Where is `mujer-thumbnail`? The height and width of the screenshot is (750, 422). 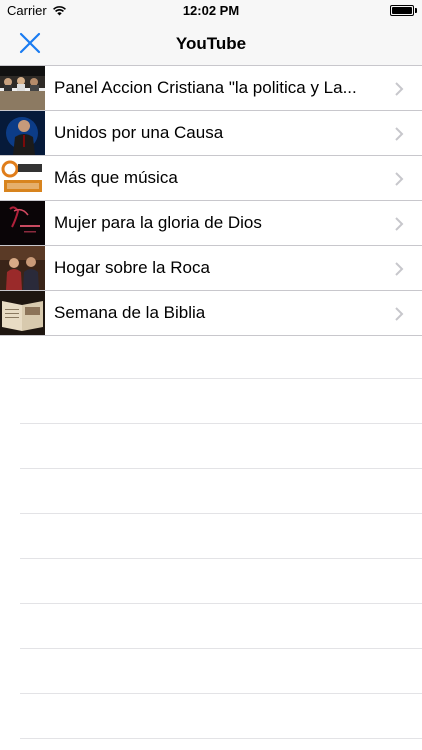 mujer-thumbnail is located at coordinates (22, 223).